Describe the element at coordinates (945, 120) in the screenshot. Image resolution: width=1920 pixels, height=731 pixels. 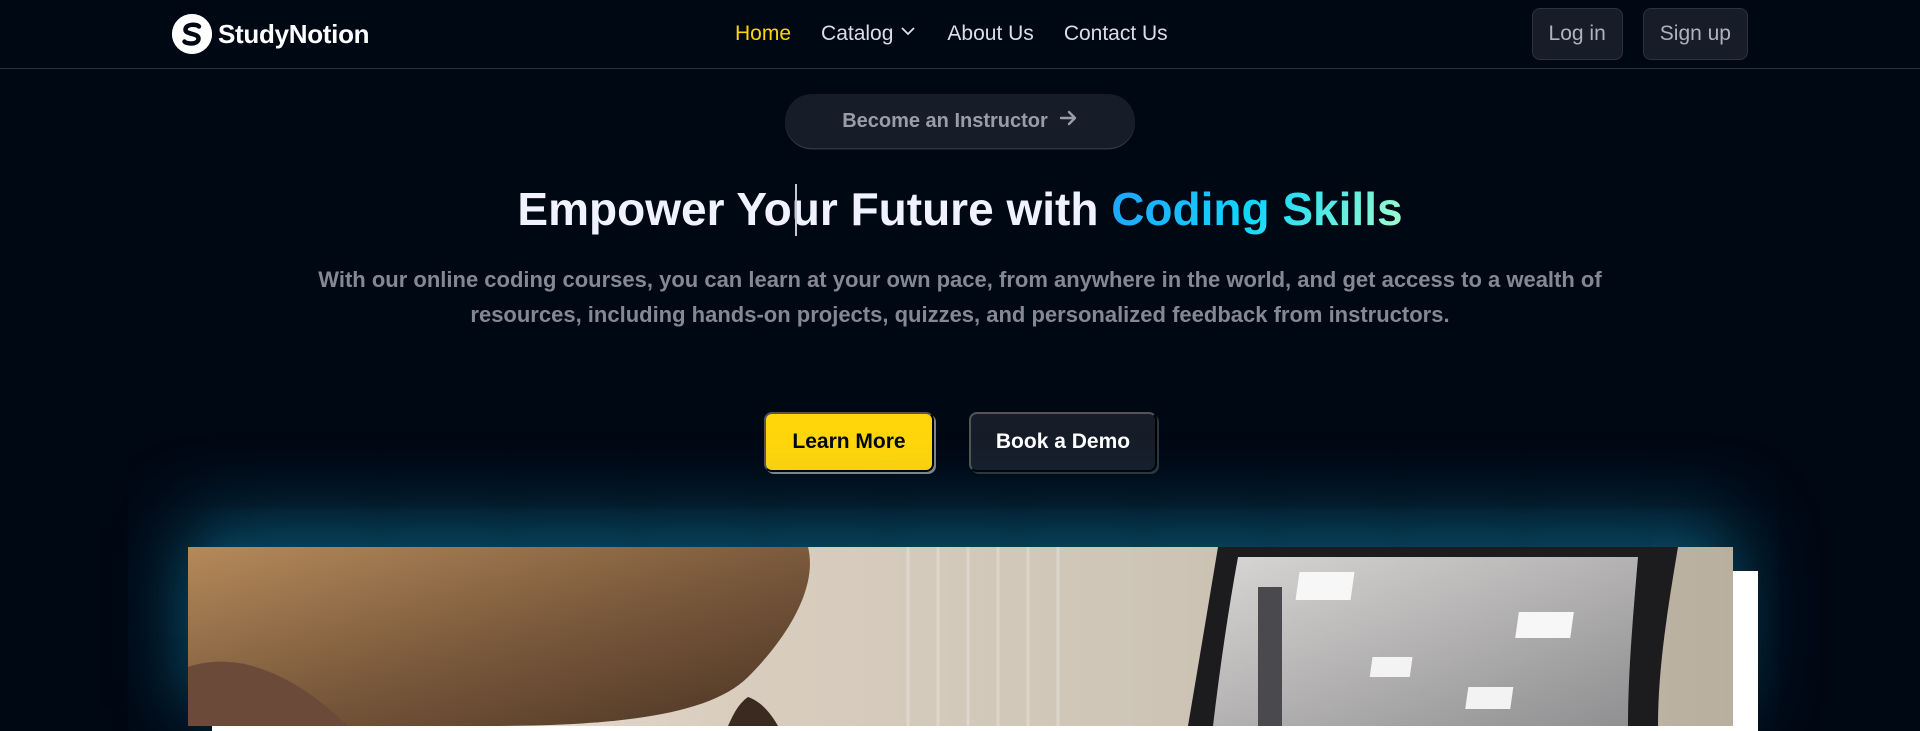
I see `become-instructor-label: Become an Instructor` at that location.